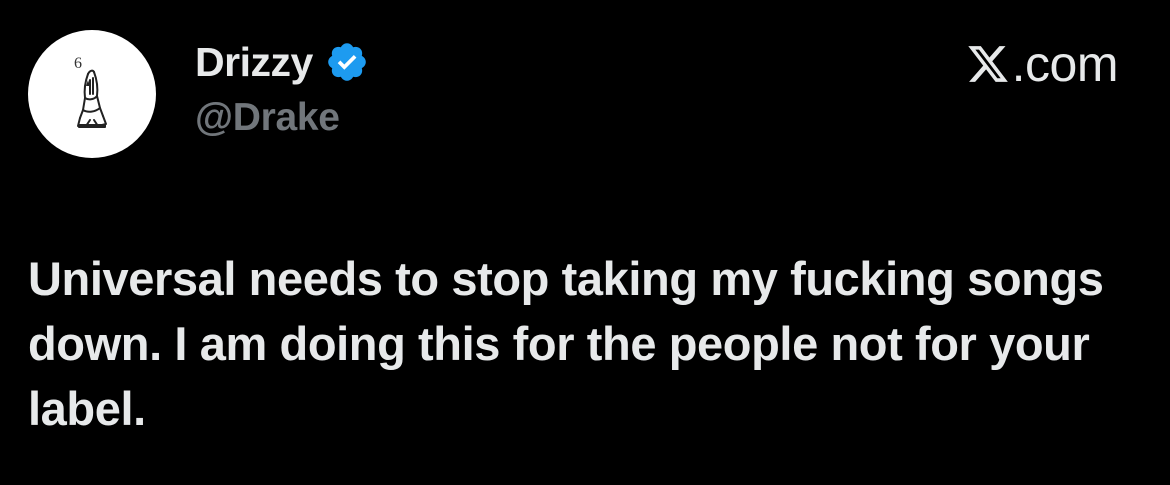  I want to click on site-domain-text: .com, so click(1065, 64).